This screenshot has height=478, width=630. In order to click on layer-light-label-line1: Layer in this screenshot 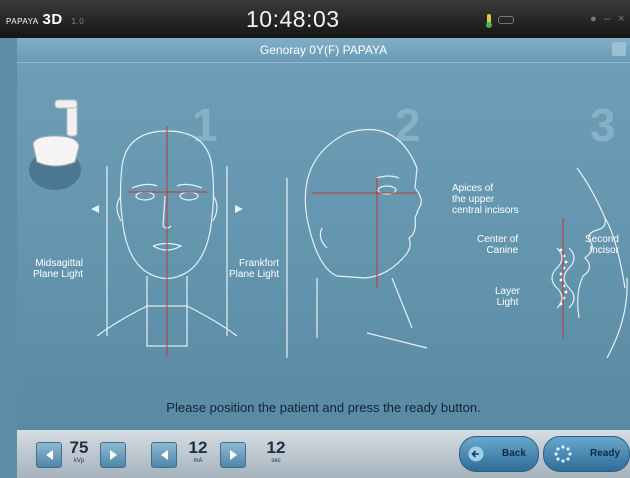, I will do `click(508, 291)`.